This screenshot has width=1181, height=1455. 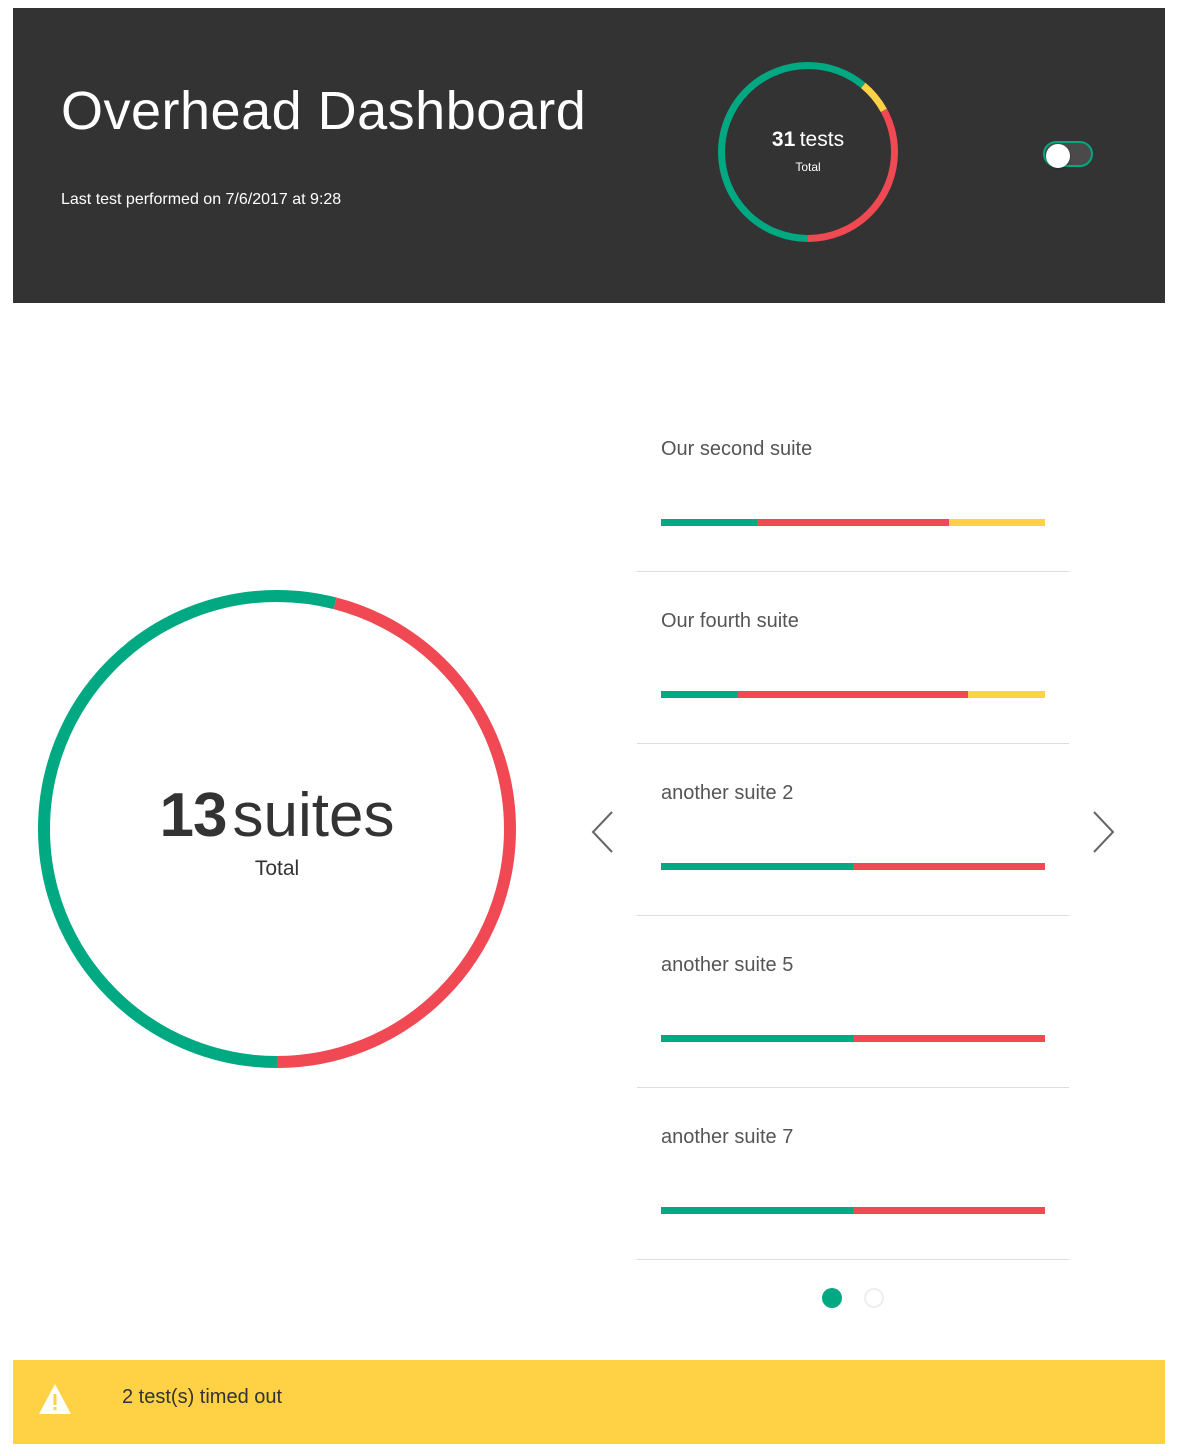 I want to click on suites-count: 13, so click(x=193, y=815).